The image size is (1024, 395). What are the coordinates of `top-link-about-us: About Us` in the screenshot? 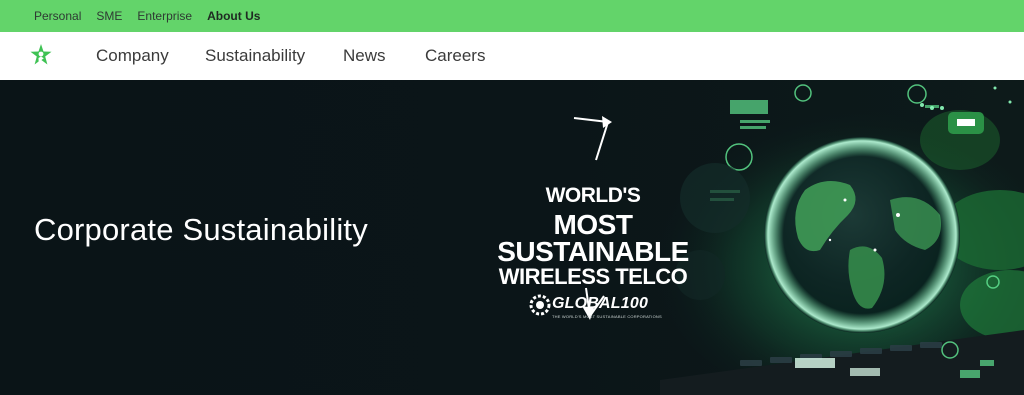 It's located at (233, 16).